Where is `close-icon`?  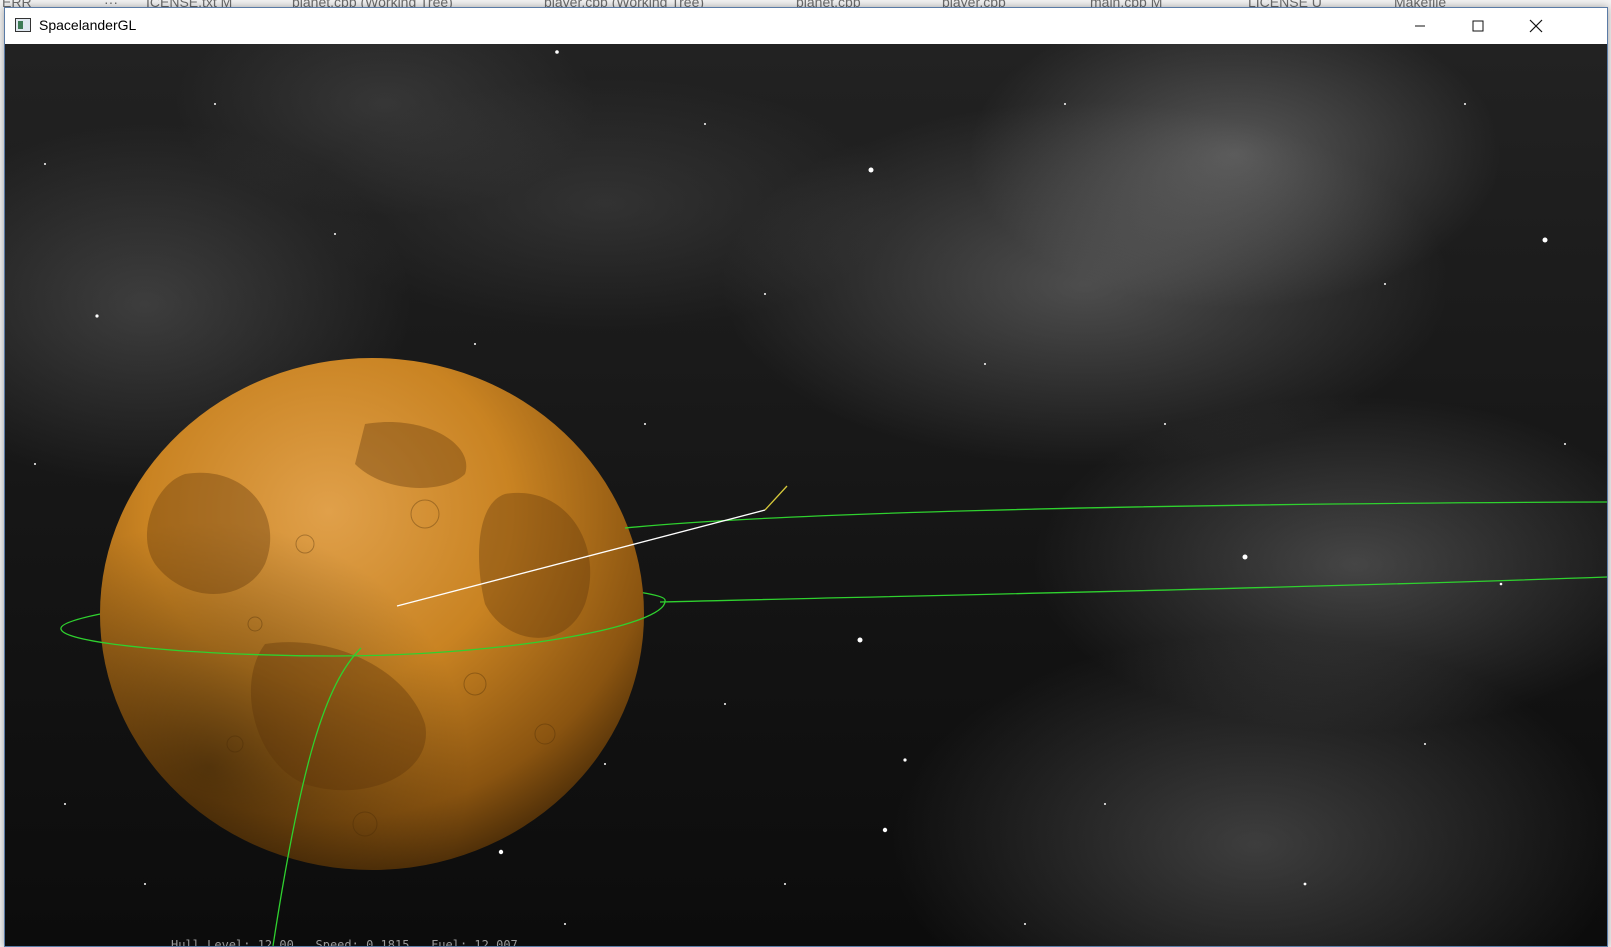 close-icon is located at coordinates (1536, 26).